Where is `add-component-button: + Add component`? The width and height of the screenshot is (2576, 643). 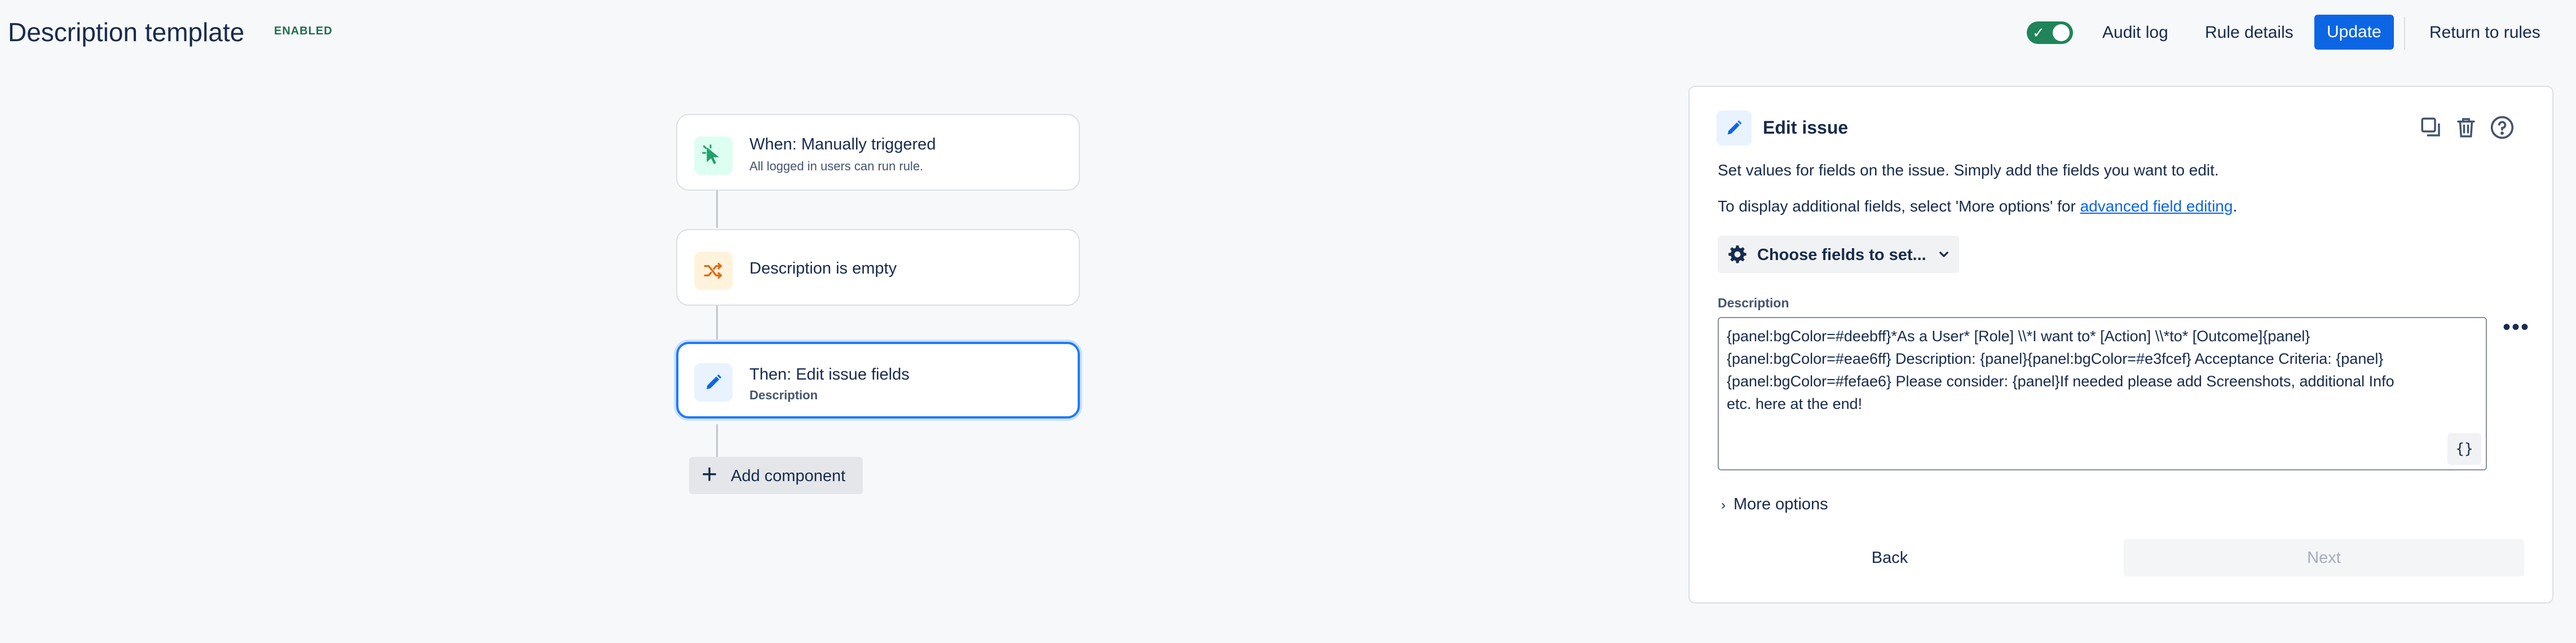 add-component-button: + Add component is located at coordinates (776, 475).